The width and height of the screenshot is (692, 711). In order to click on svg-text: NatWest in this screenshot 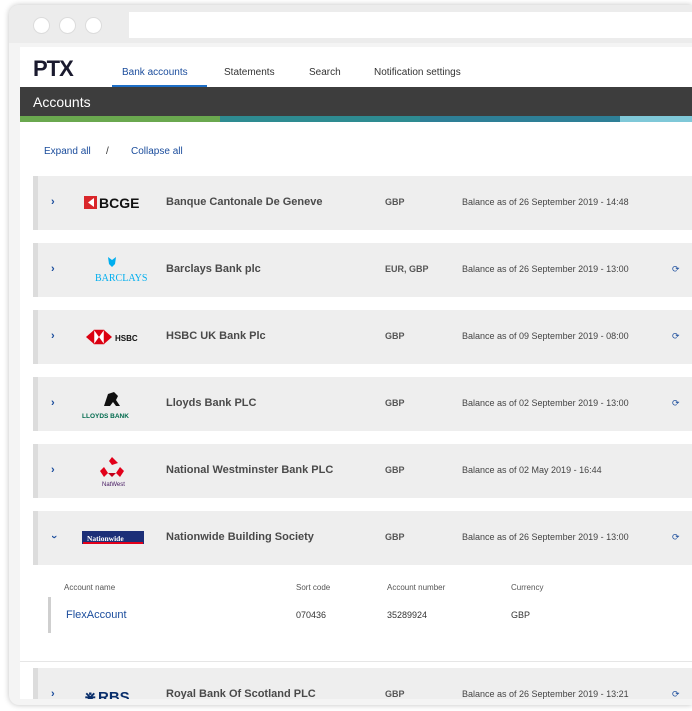, I will do `click(113, 485)`.